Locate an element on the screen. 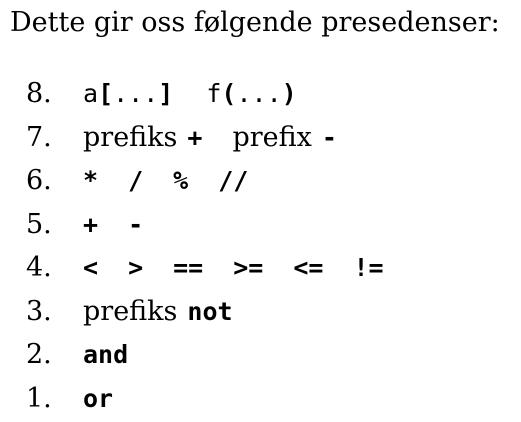 This screenshot has width=521, height=422. precedence-row-7: 7. prefiks + prefix - is located at coordinates (260, 138).